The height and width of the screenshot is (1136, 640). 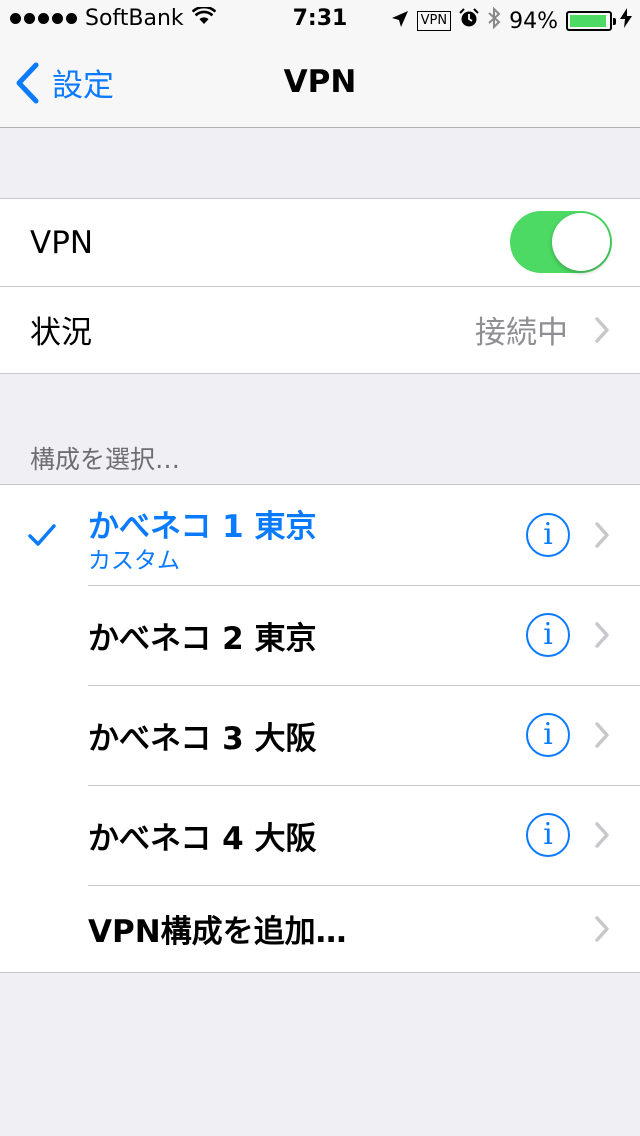 I want to click on location-arrow-icon, so click(x=400, y=21).